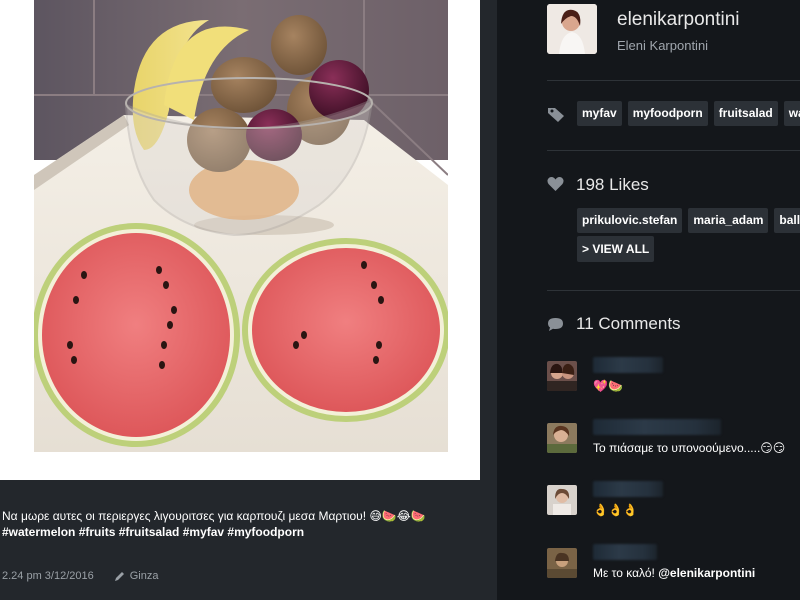 Image resolution: width=800 pixels, height=600 pixels. What do you see at coordinates (144, 576) in the screenshot?
I see `post-location: Ginza` at bounding box center [144, 576].